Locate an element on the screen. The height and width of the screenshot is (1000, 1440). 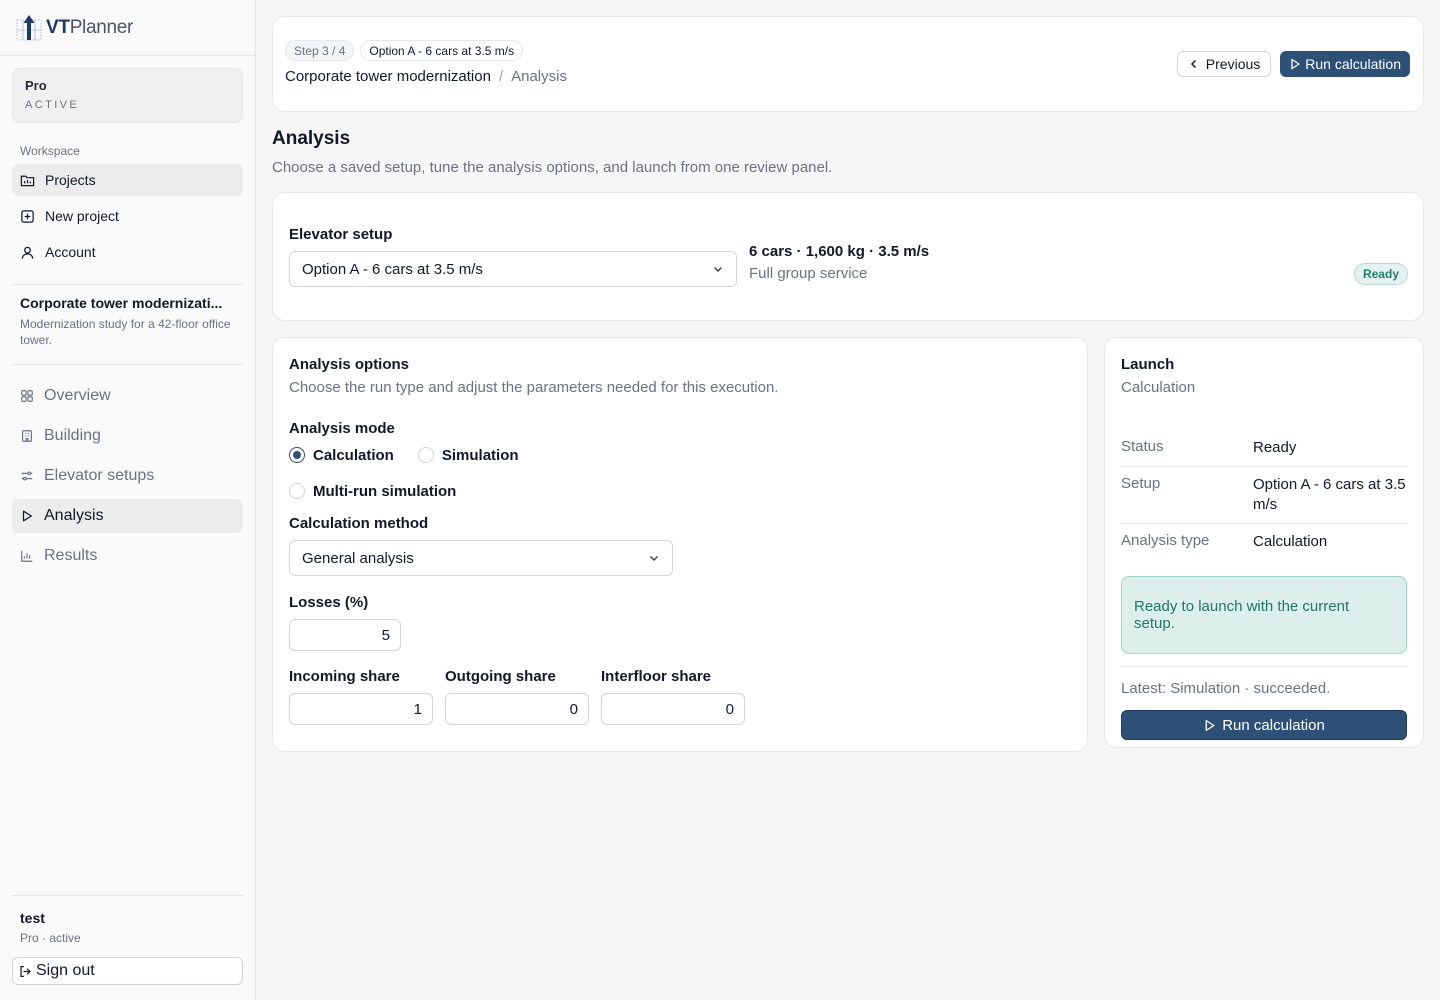
analysis-options-title: Analysis options is located at coordinates (349, 364).